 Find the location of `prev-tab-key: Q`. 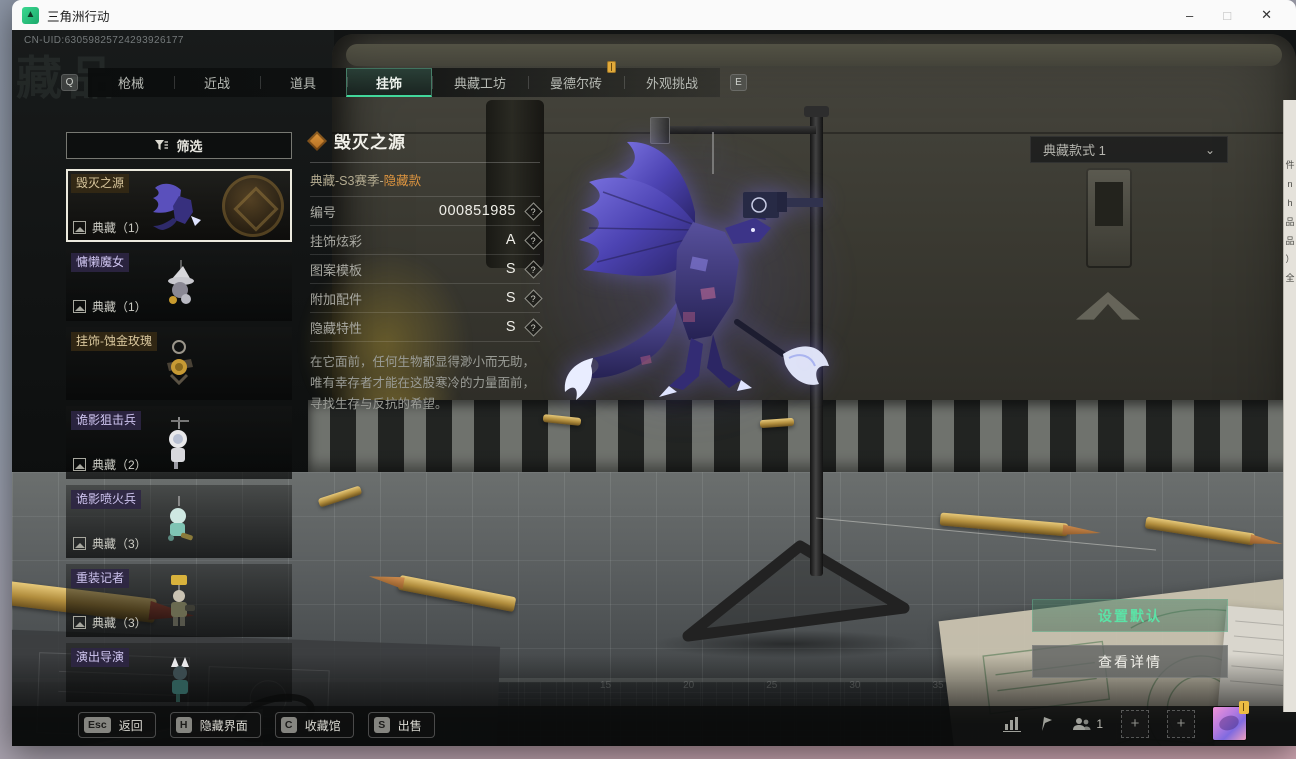

prev-tab-key: Q is located at coordinates (69, 82).